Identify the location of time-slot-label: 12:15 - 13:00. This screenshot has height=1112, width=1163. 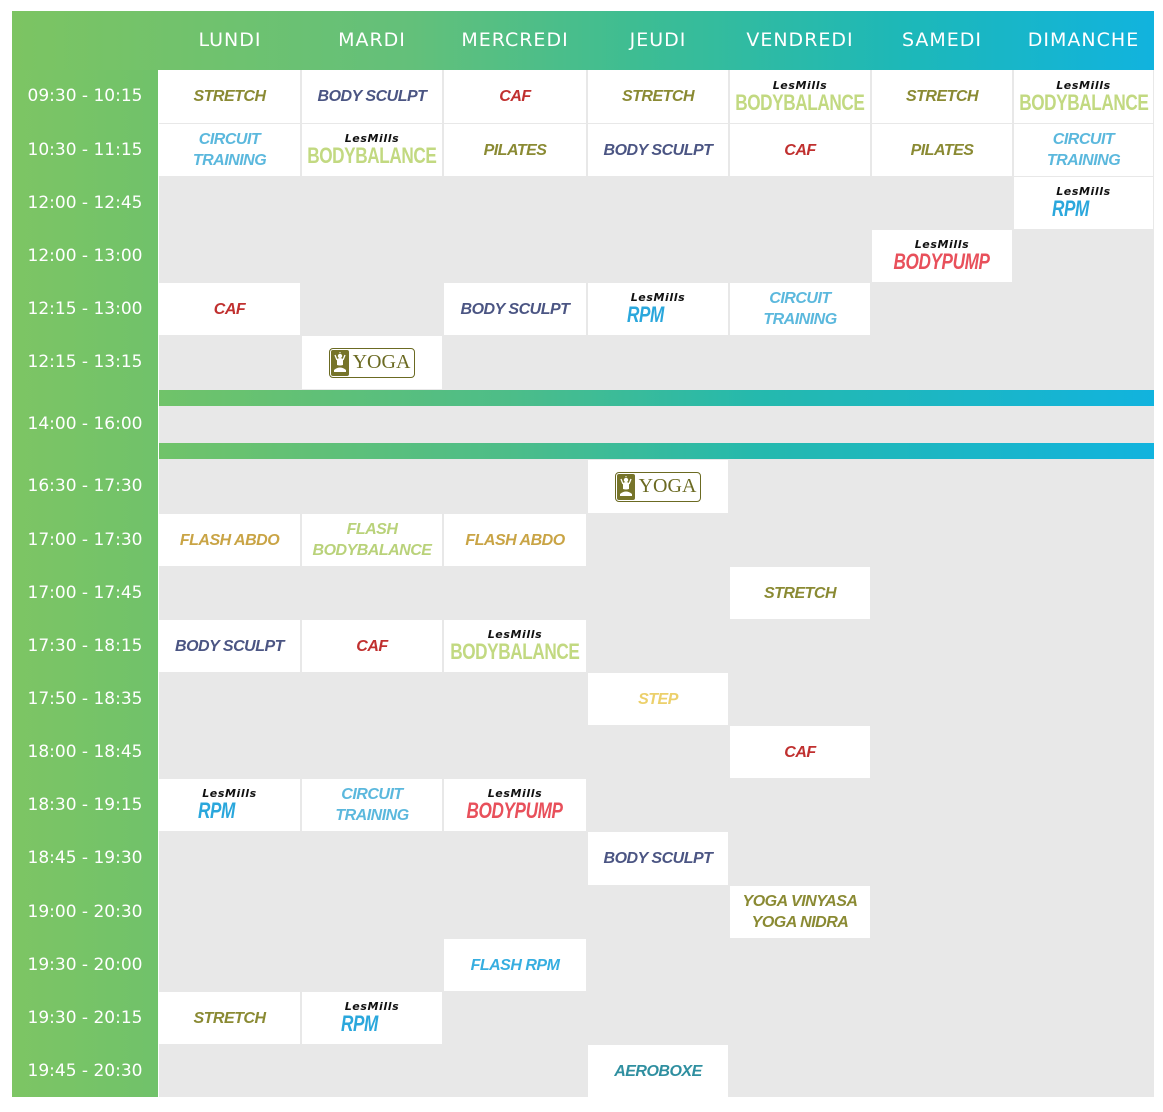
(85, 309).